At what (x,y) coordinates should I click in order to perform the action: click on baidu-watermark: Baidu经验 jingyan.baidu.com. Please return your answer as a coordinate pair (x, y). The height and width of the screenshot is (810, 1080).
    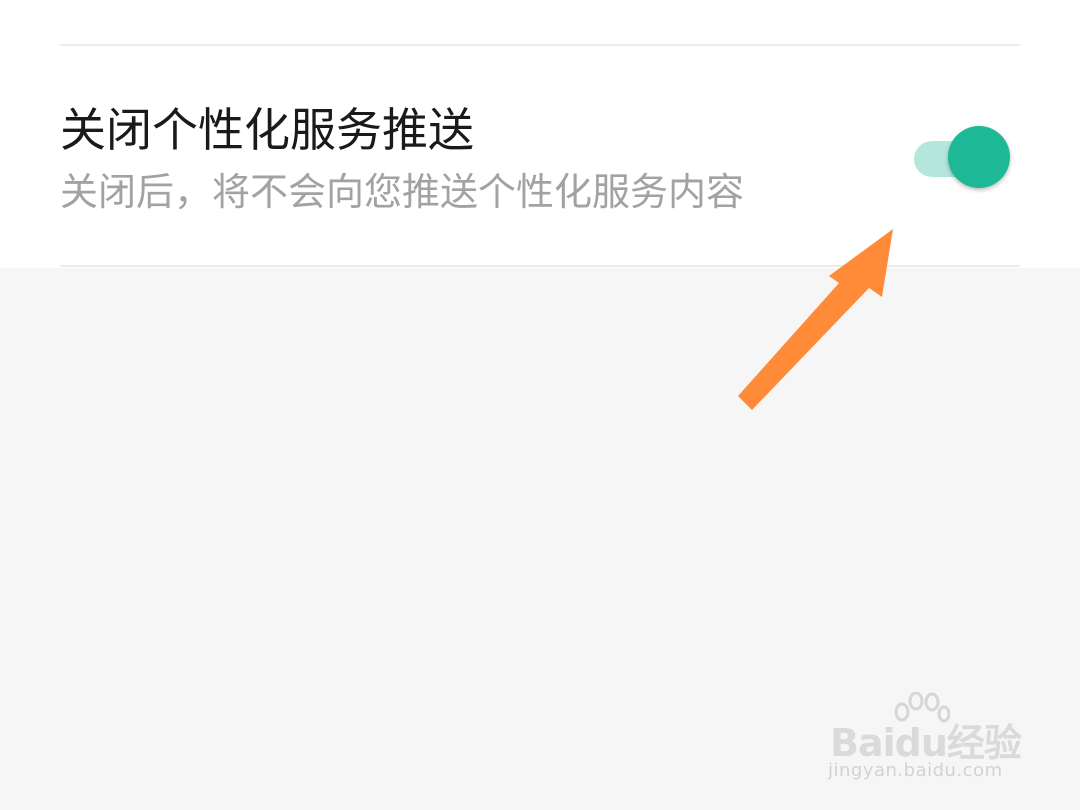
    Looking at the image, I should click on (926, 740).